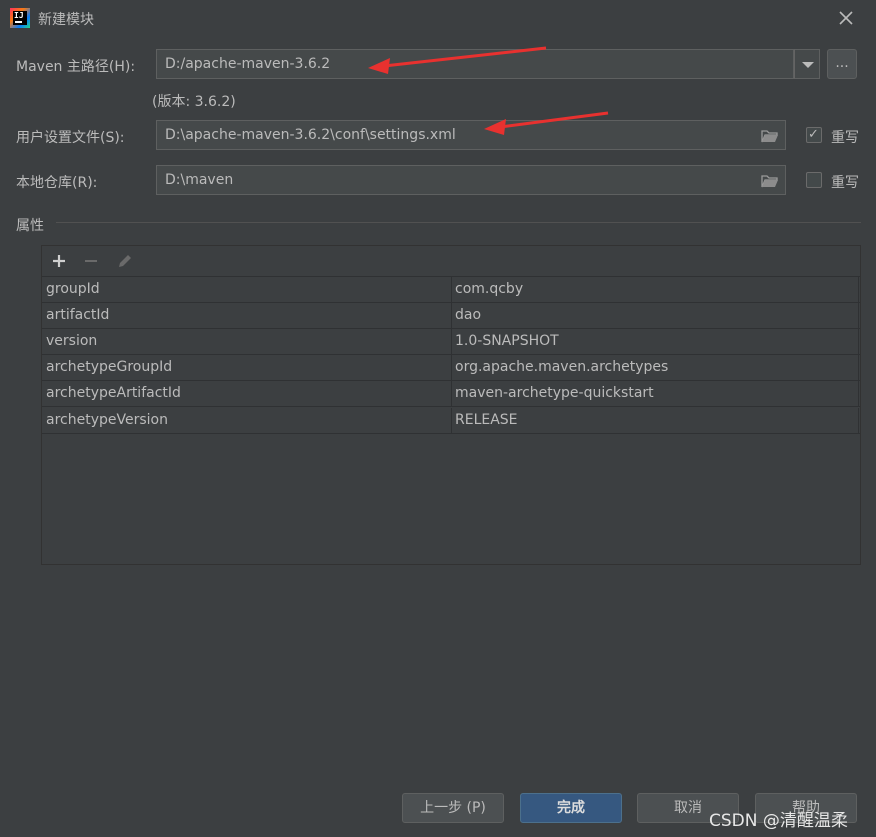 This screenshot has height=837, width=876. I want to click on finish-button: 完成, so click(571, 808).